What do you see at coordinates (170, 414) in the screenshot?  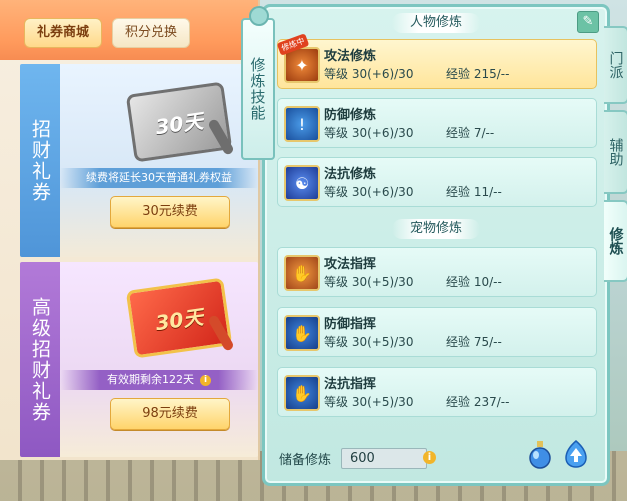 I see `renew-98-button: 98元续费` at bounding box center [170, 414].